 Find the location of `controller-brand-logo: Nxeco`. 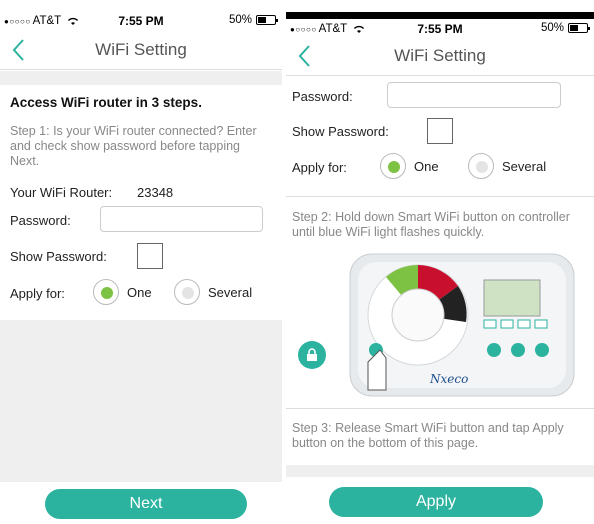

controller-brand-logo: Nxeco is located at coordinates (449, 379).